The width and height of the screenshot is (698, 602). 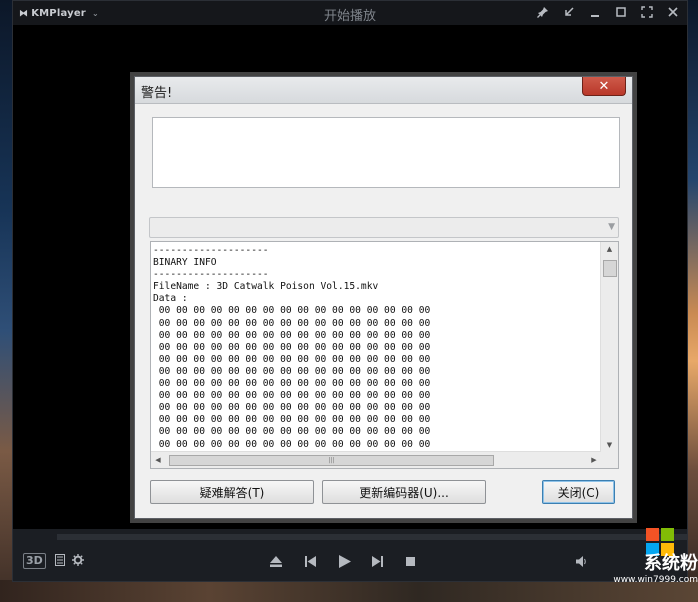 I want to click on stop-icon, so click(x=410, y=561).